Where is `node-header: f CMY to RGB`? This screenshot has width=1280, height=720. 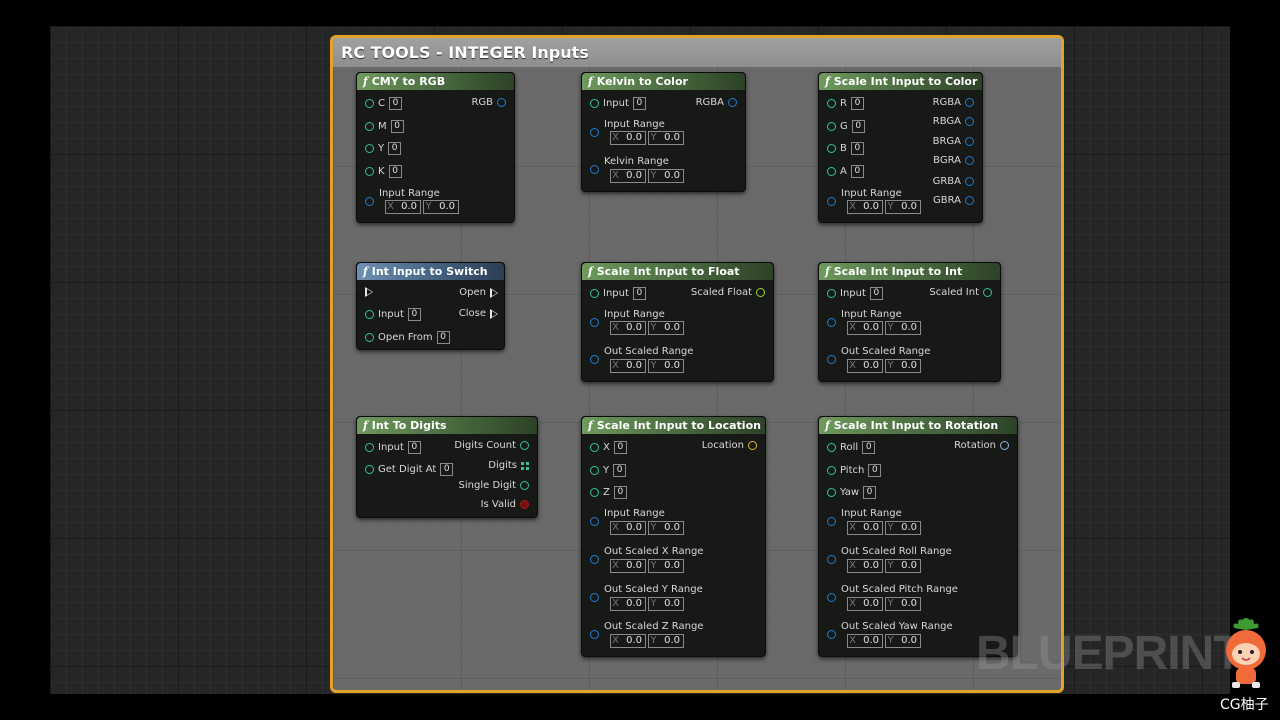 node-header: f CMY to RGB is located at coordinates (435, 81).